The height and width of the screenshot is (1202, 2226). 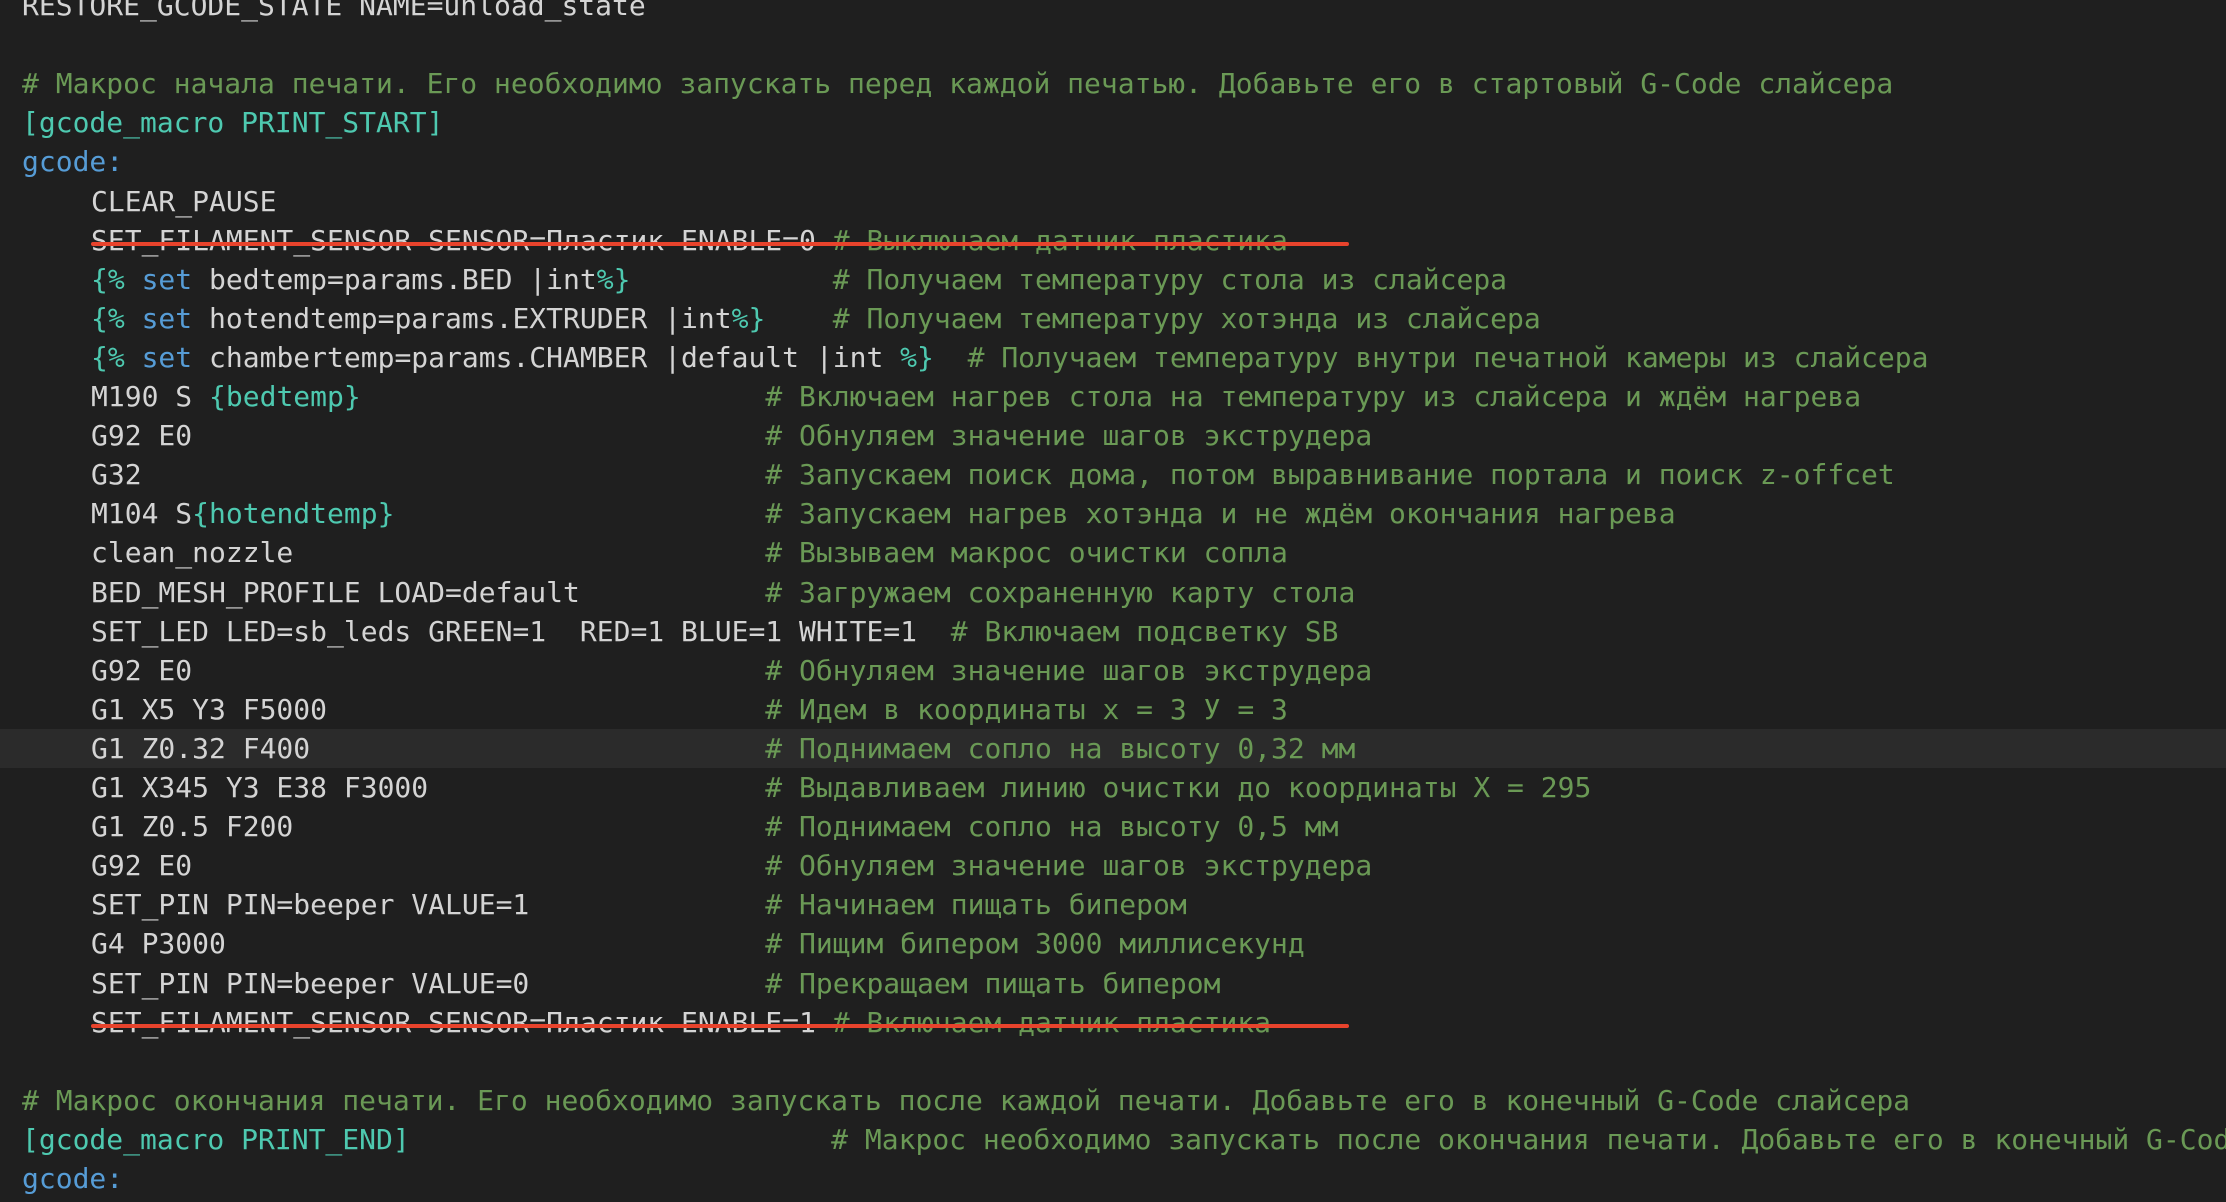 I want to click on inline-comment: # Включаем датчик пластика, so click(x=1043, y=1022).